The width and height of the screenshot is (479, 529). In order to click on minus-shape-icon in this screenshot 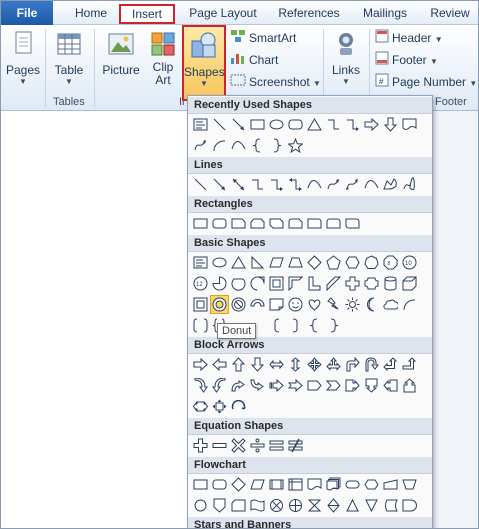, I will do `click(219, 445)`.